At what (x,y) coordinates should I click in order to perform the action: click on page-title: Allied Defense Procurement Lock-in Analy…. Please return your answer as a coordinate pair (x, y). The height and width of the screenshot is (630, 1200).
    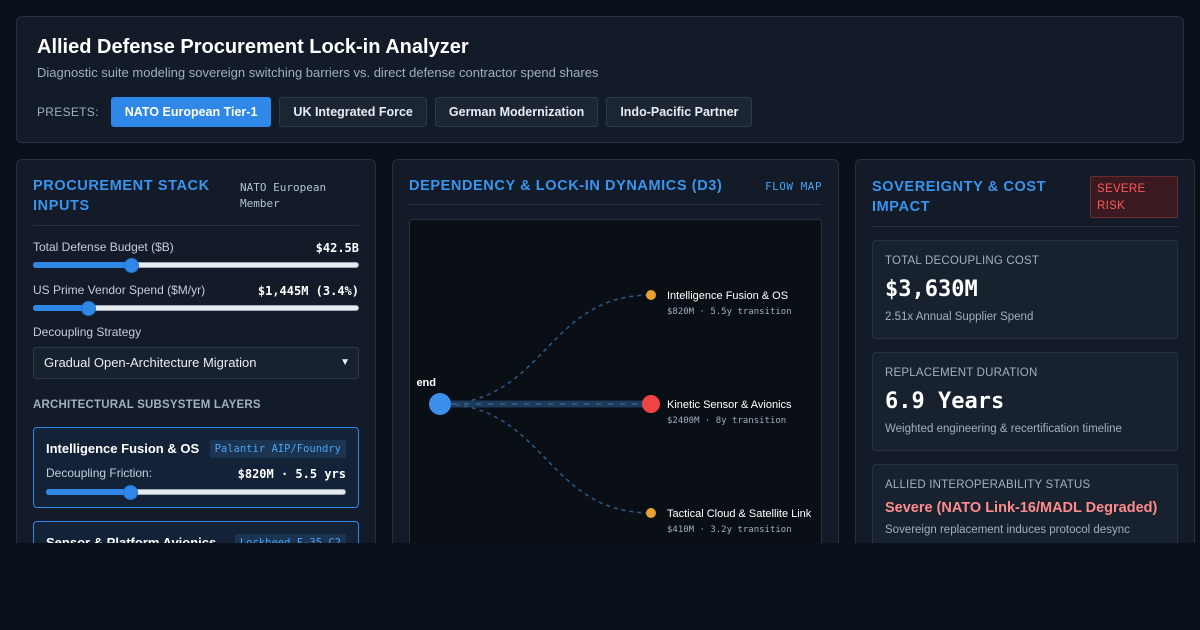
    Looking at the image, I should click on (253, 47).